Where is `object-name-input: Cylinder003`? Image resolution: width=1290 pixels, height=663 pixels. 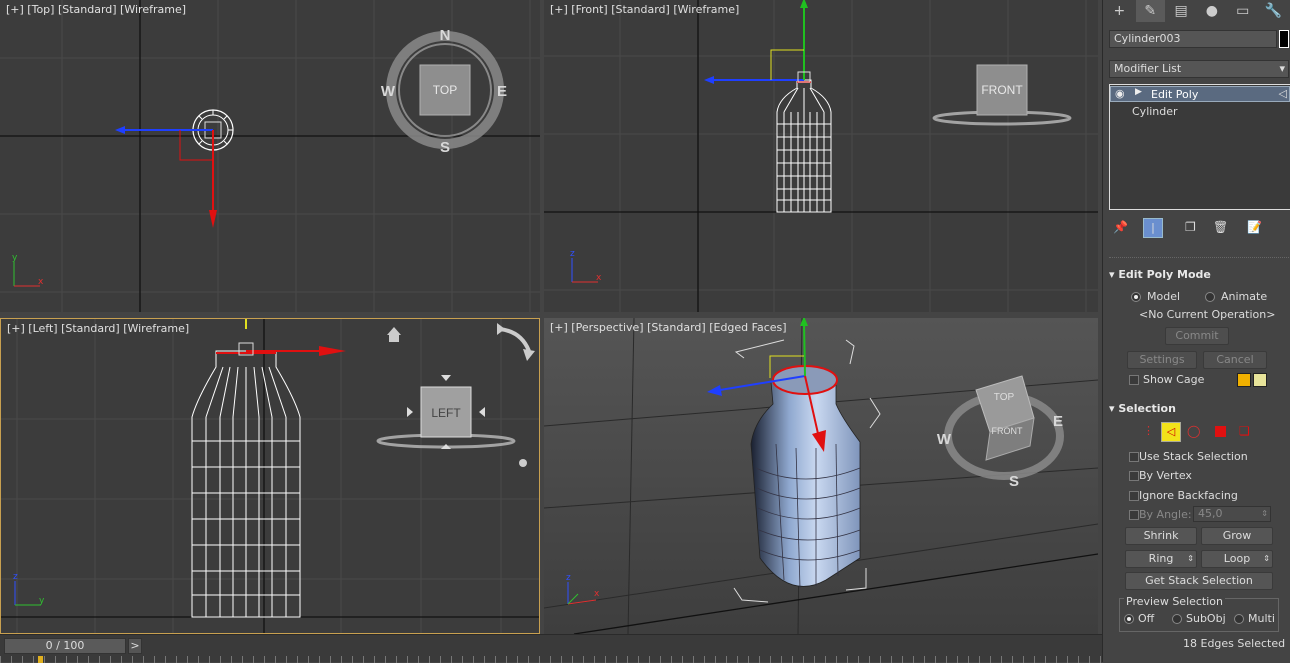 object-name-input: Cylinder003 is located at coordinates (1193, 39).